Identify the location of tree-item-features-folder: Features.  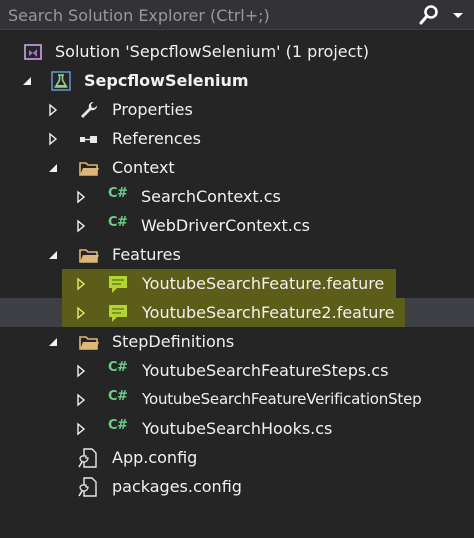
(237, 254).